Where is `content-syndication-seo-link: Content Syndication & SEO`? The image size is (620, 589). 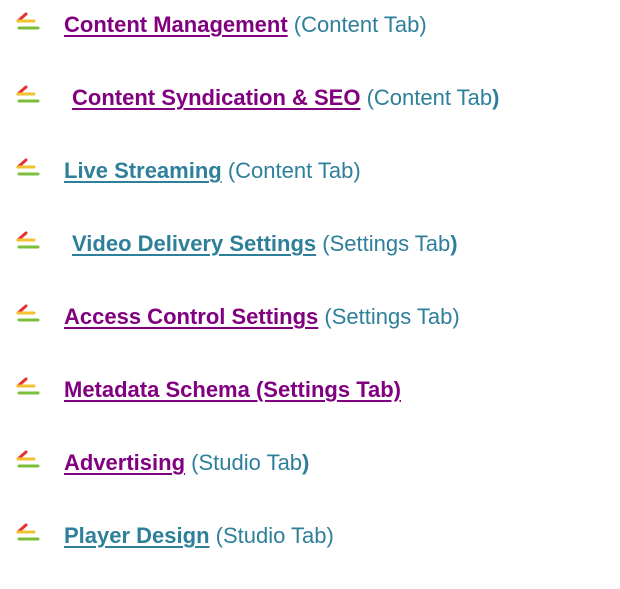
content-syndication-seo-link: Content Syndication & SEO is located at coordinates (216, 97).